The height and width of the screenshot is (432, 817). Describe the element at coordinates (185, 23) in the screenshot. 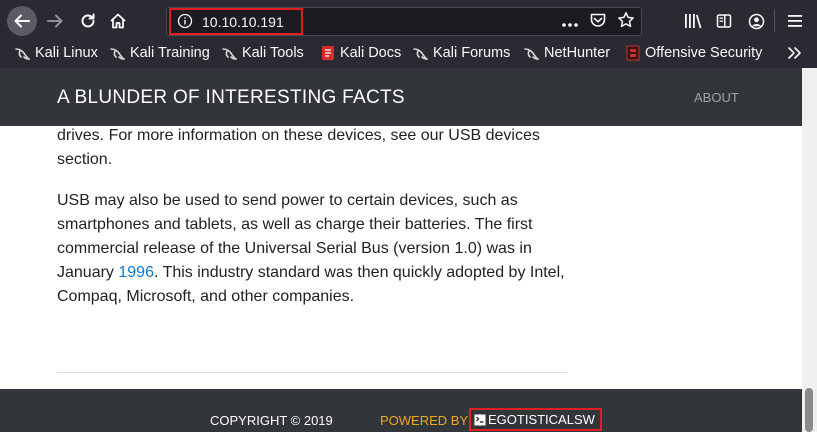

I see `info-icon` at that location.